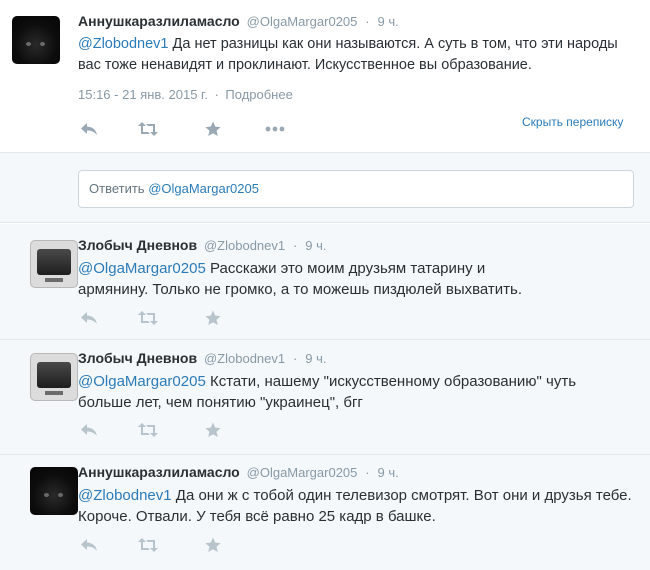 Image resolution: width=650 pixels, height=570 pixels. I want to click on tweet-meta: 15:16 - 21 янв. 2015 г. · Подробнее, so click(185, 94).